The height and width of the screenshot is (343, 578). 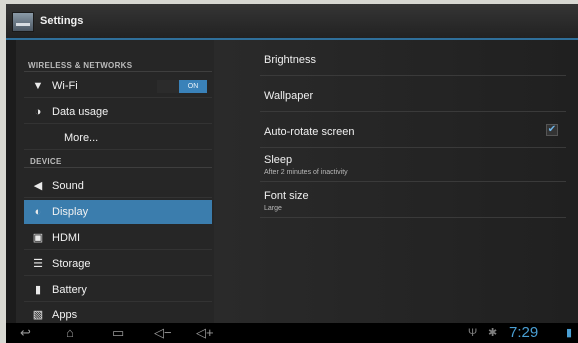 I want to click on battery-icon: ▮, so click(x=38, y=290).